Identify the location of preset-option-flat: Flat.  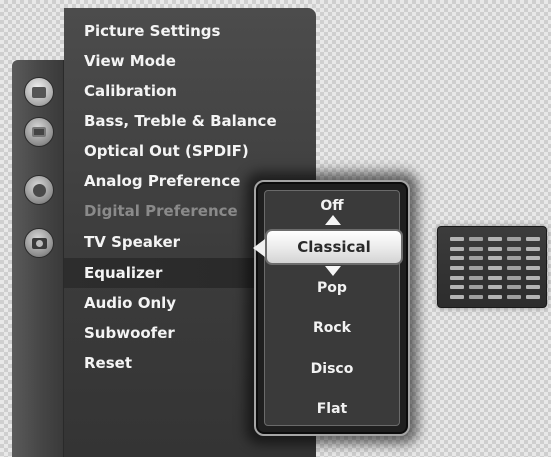
(332, 409).